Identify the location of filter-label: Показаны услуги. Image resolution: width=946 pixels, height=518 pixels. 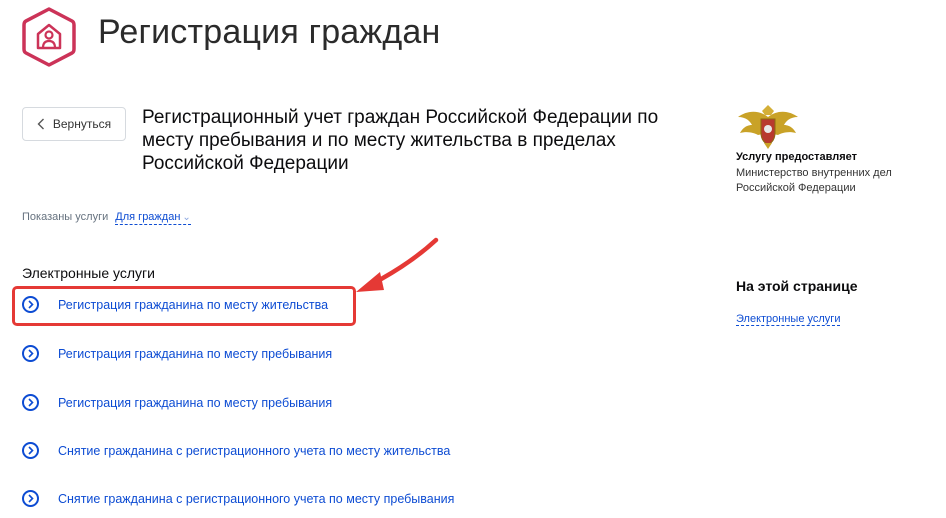
(65, 217).